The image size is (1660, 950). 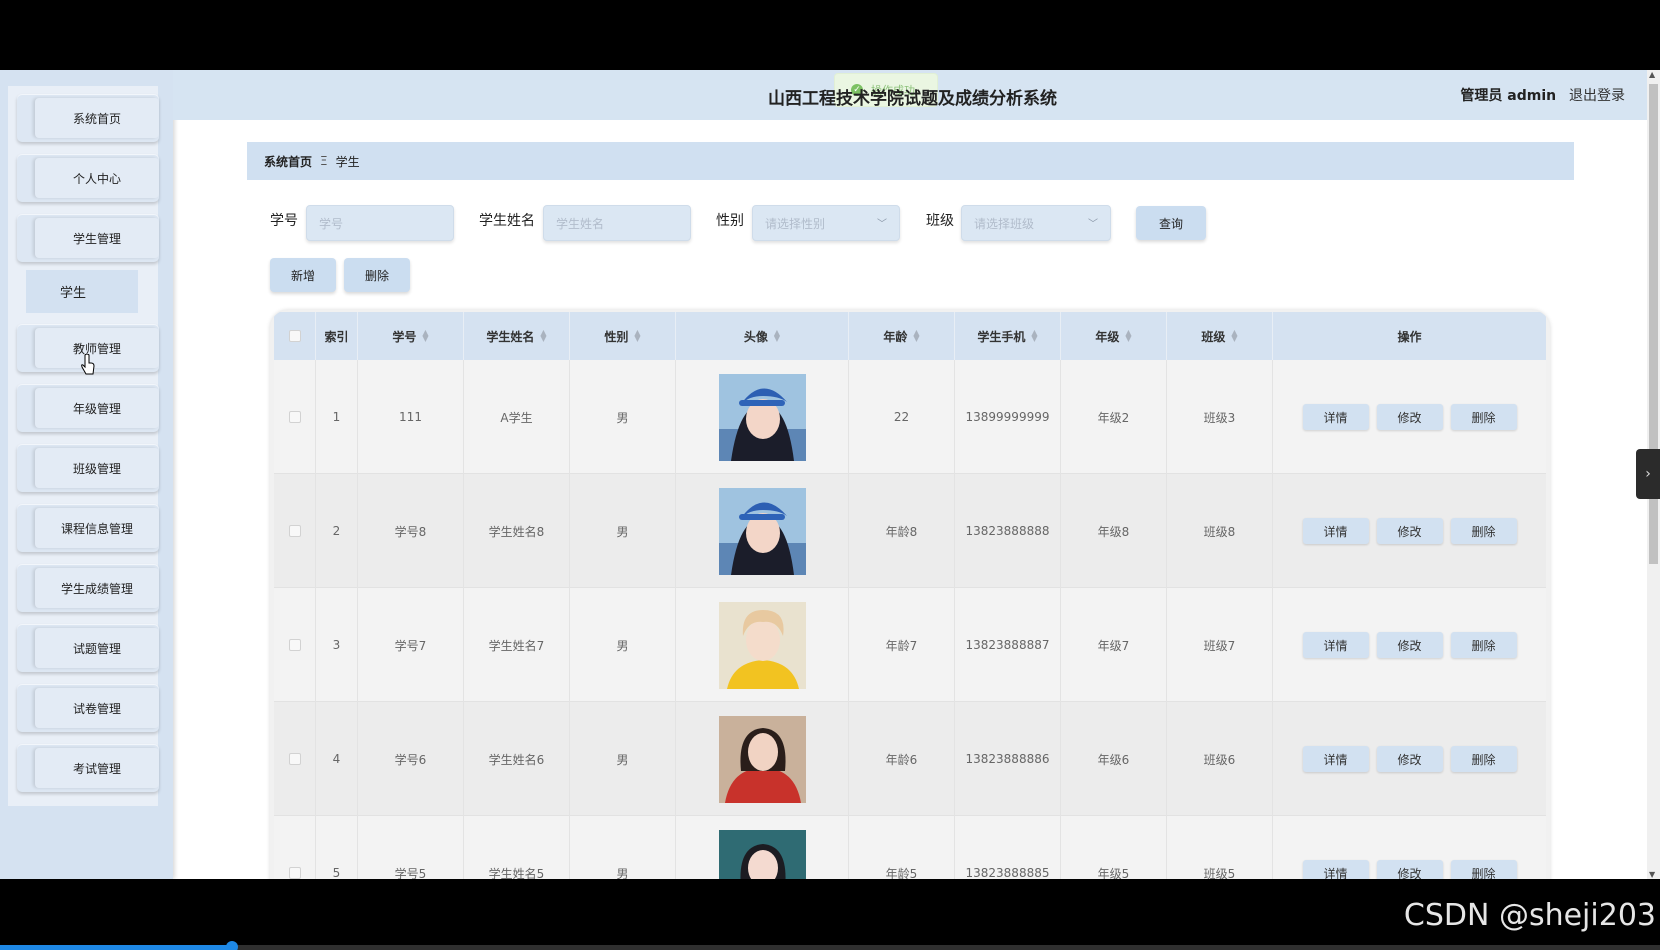 I want to click on cell-grade: 年级7, so click(x=1114, y=645).